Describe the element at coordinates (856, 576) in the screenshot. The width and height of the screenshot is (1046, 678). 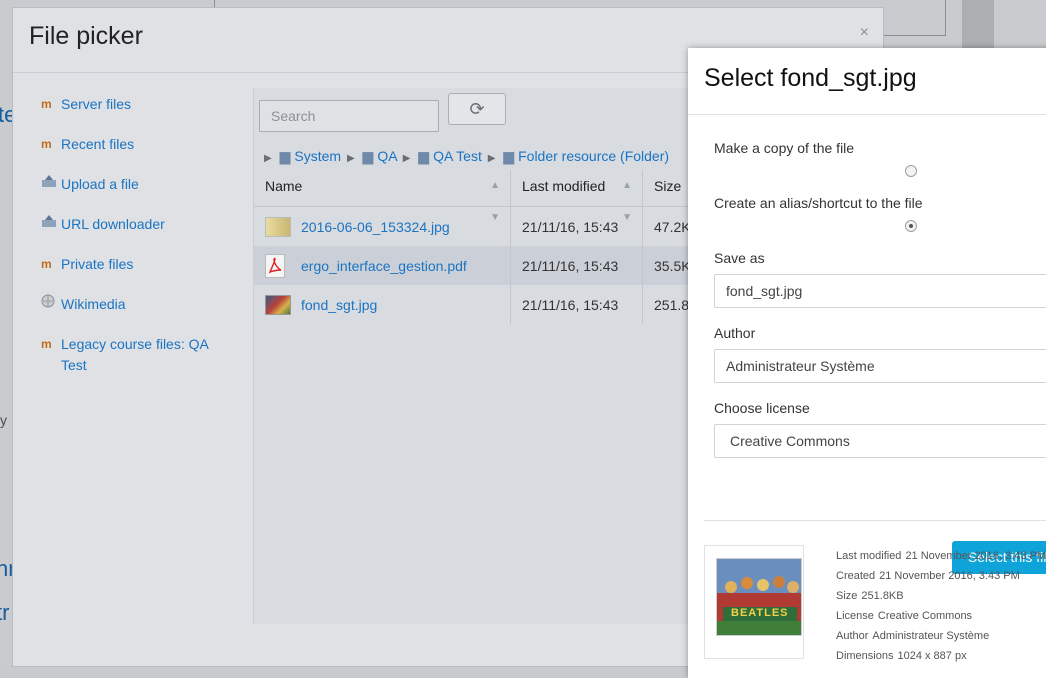
I see `info-label: Created` at that location.